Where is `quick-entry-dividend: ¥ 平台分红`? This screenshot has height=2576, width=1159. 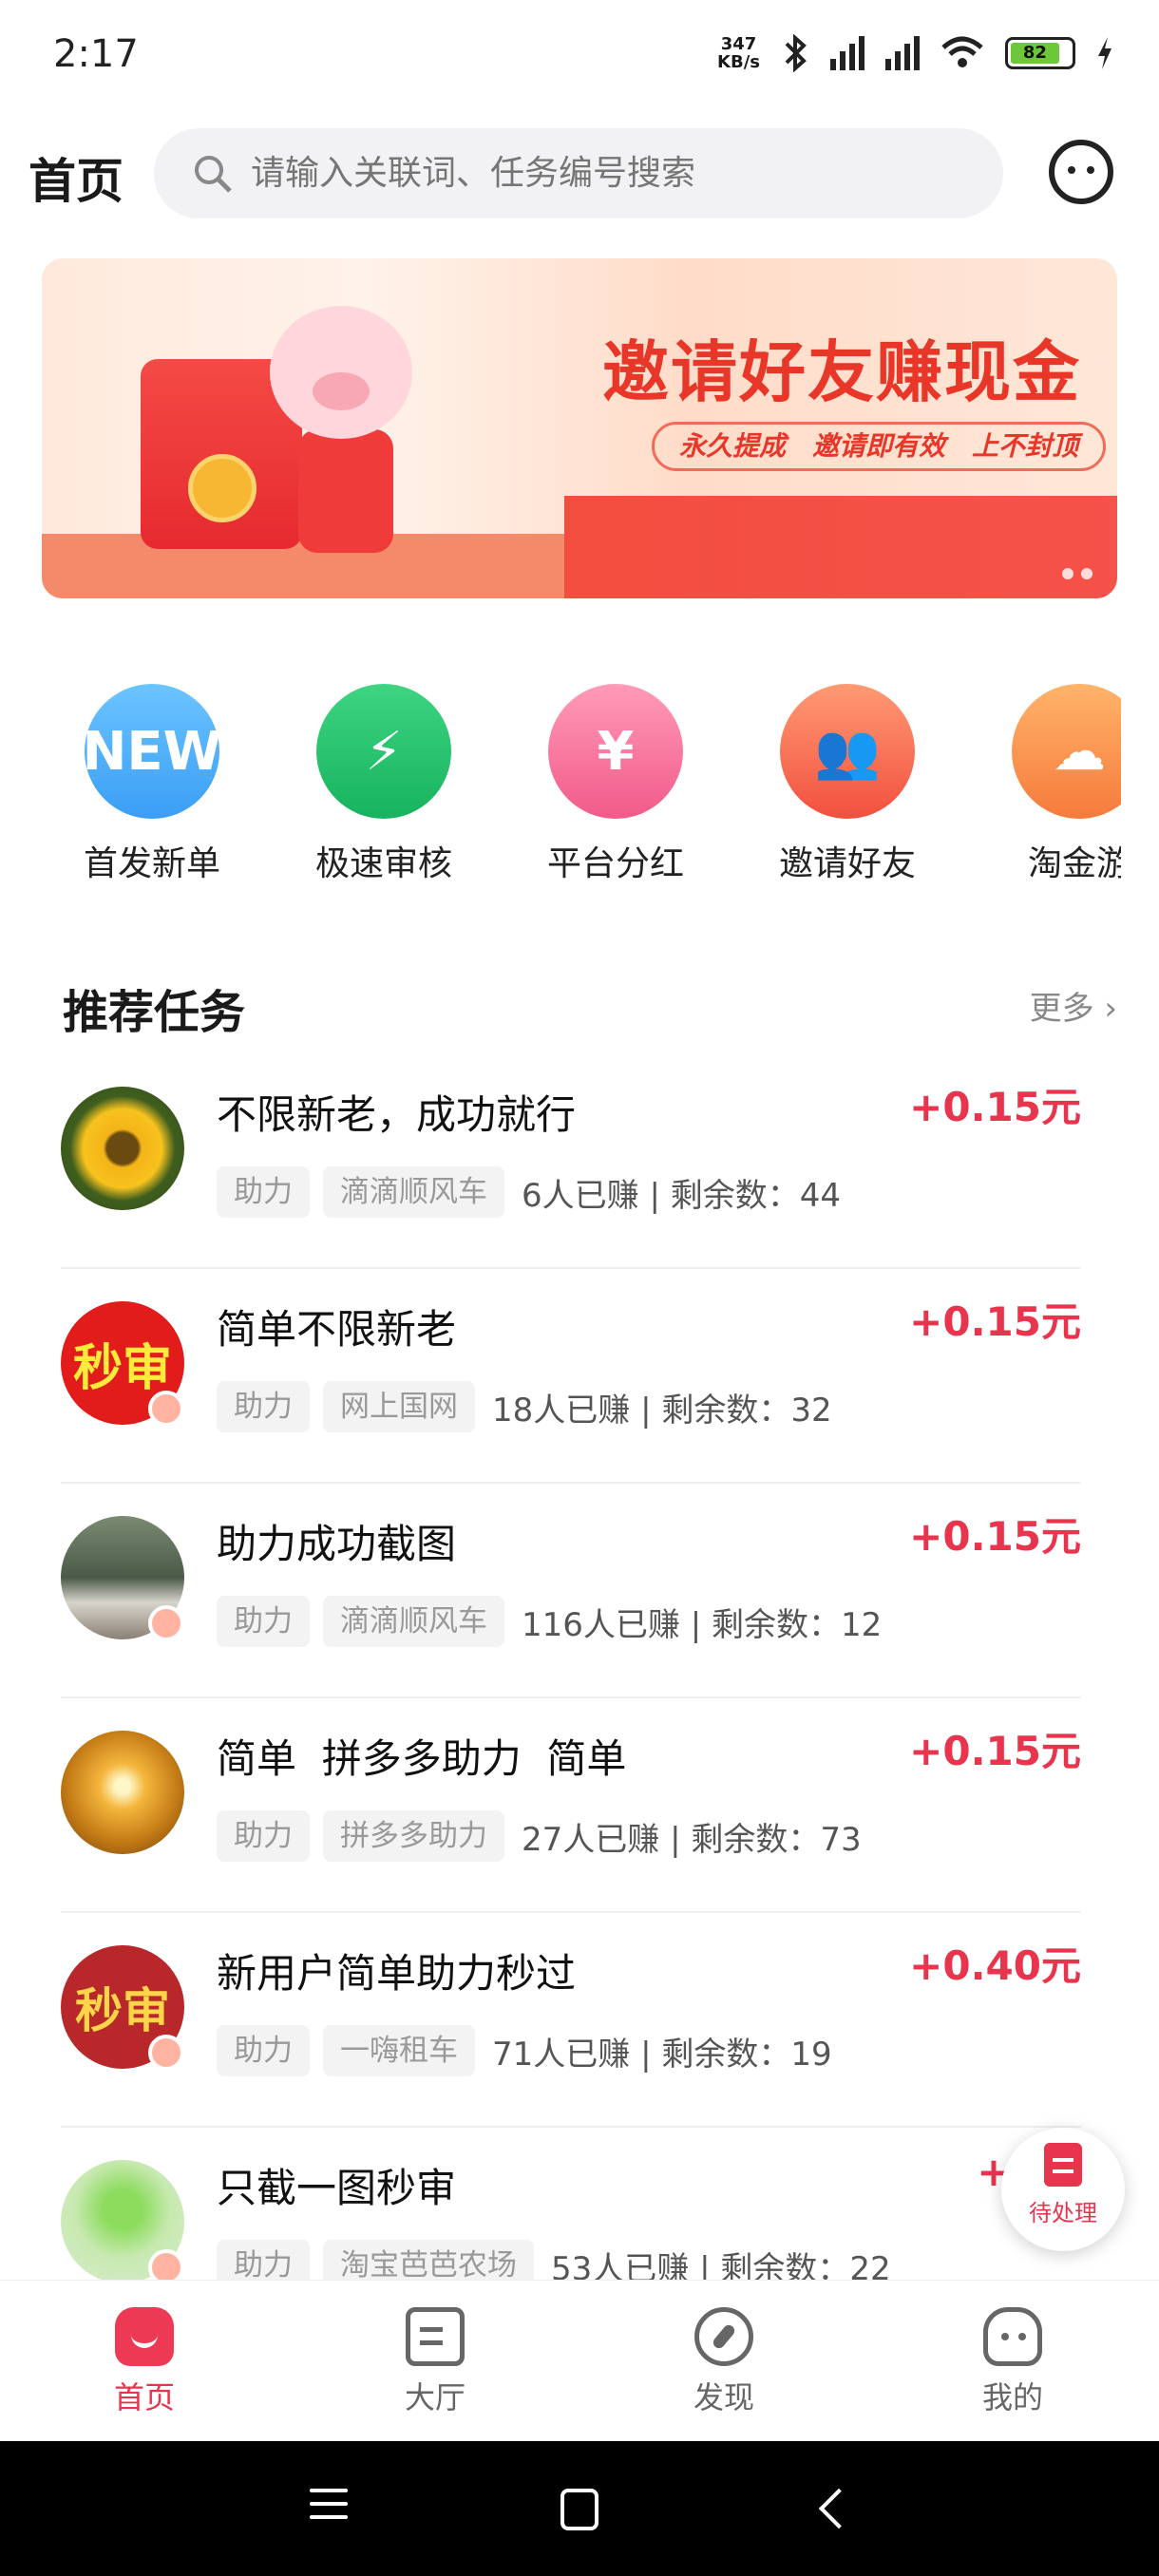 quick-entry-dividend: ¥ 平台分红 is located at coordinates (616, 784).